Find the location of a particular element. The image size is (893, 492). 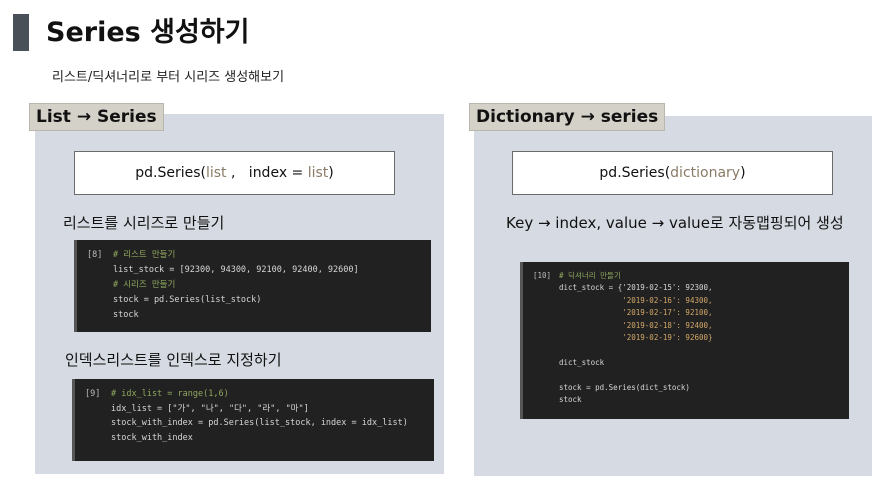

code-line: # 딕셔너리 만들기 is located at coordinates (590, 275).